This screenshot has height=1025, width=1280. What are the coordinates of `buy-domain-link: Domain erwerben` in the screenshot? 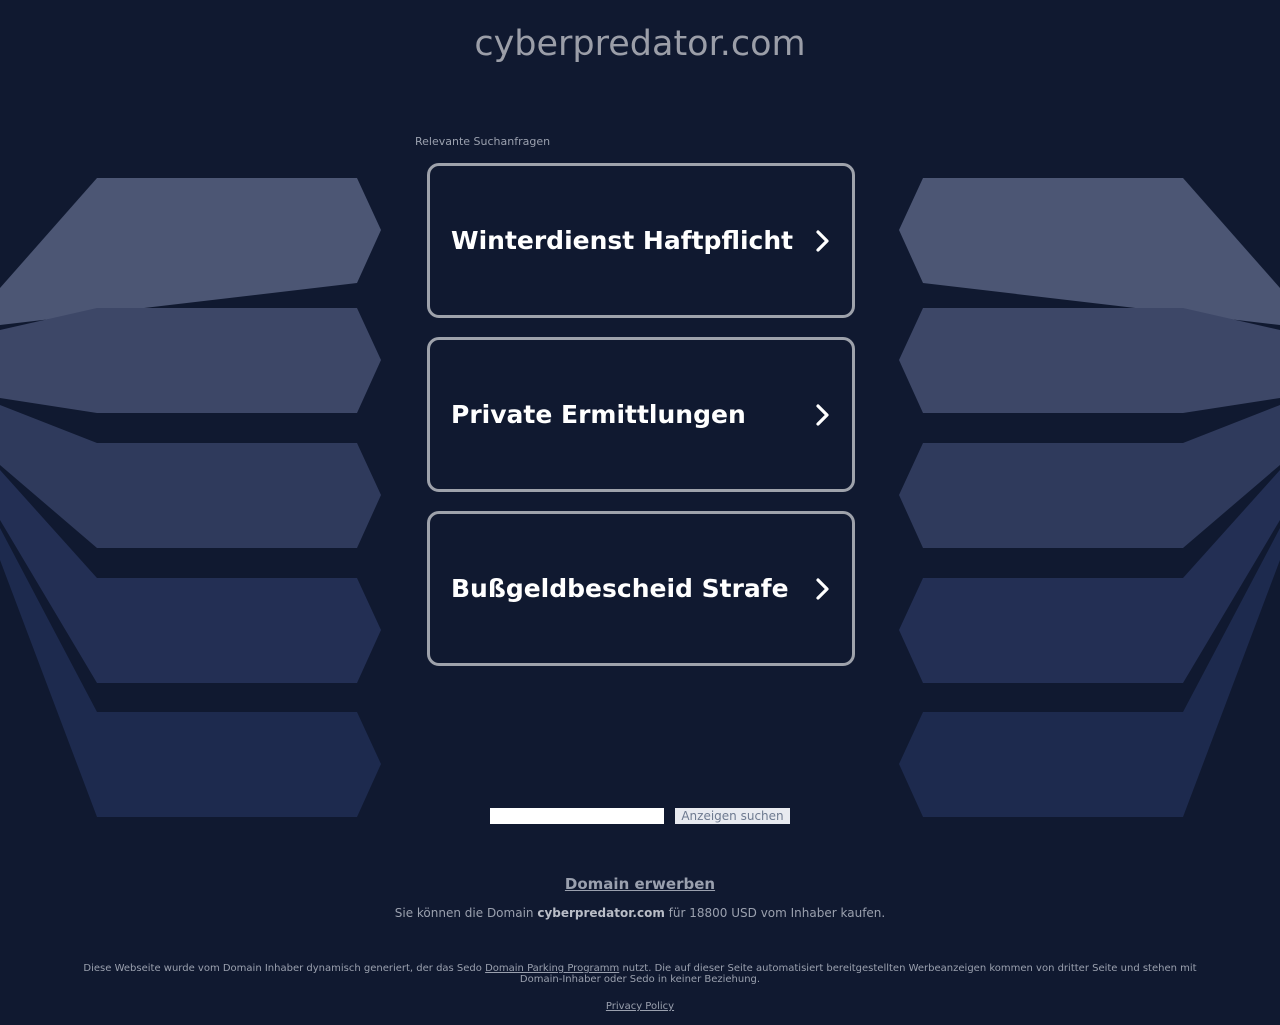 It's located at (640, 884).